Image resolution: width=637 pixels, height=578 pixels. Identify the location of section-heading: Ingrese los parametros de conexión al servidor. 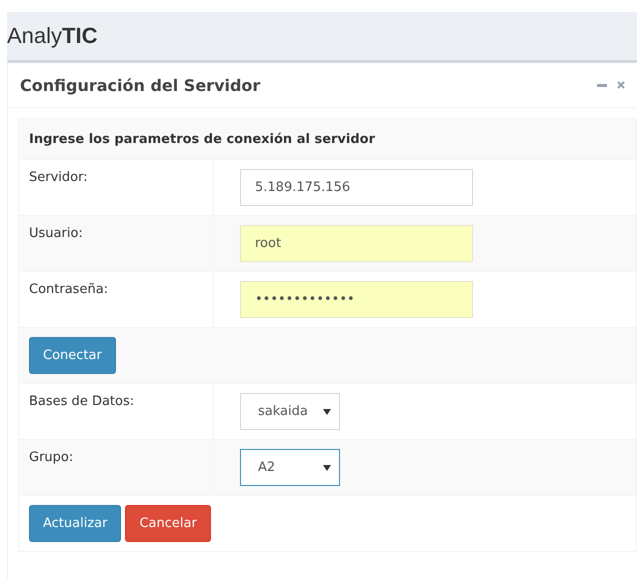
(202, 139).